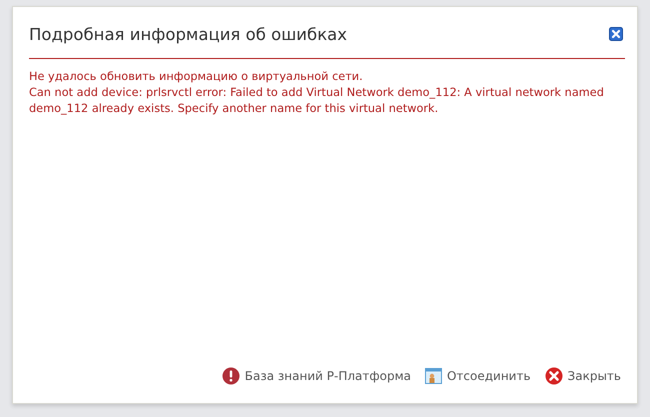 The image size is (650, 417). Describe the element at coordinates (188, 34) in the screenshot. I see `dialog-title: Подробная информация об ошибках` at that location.